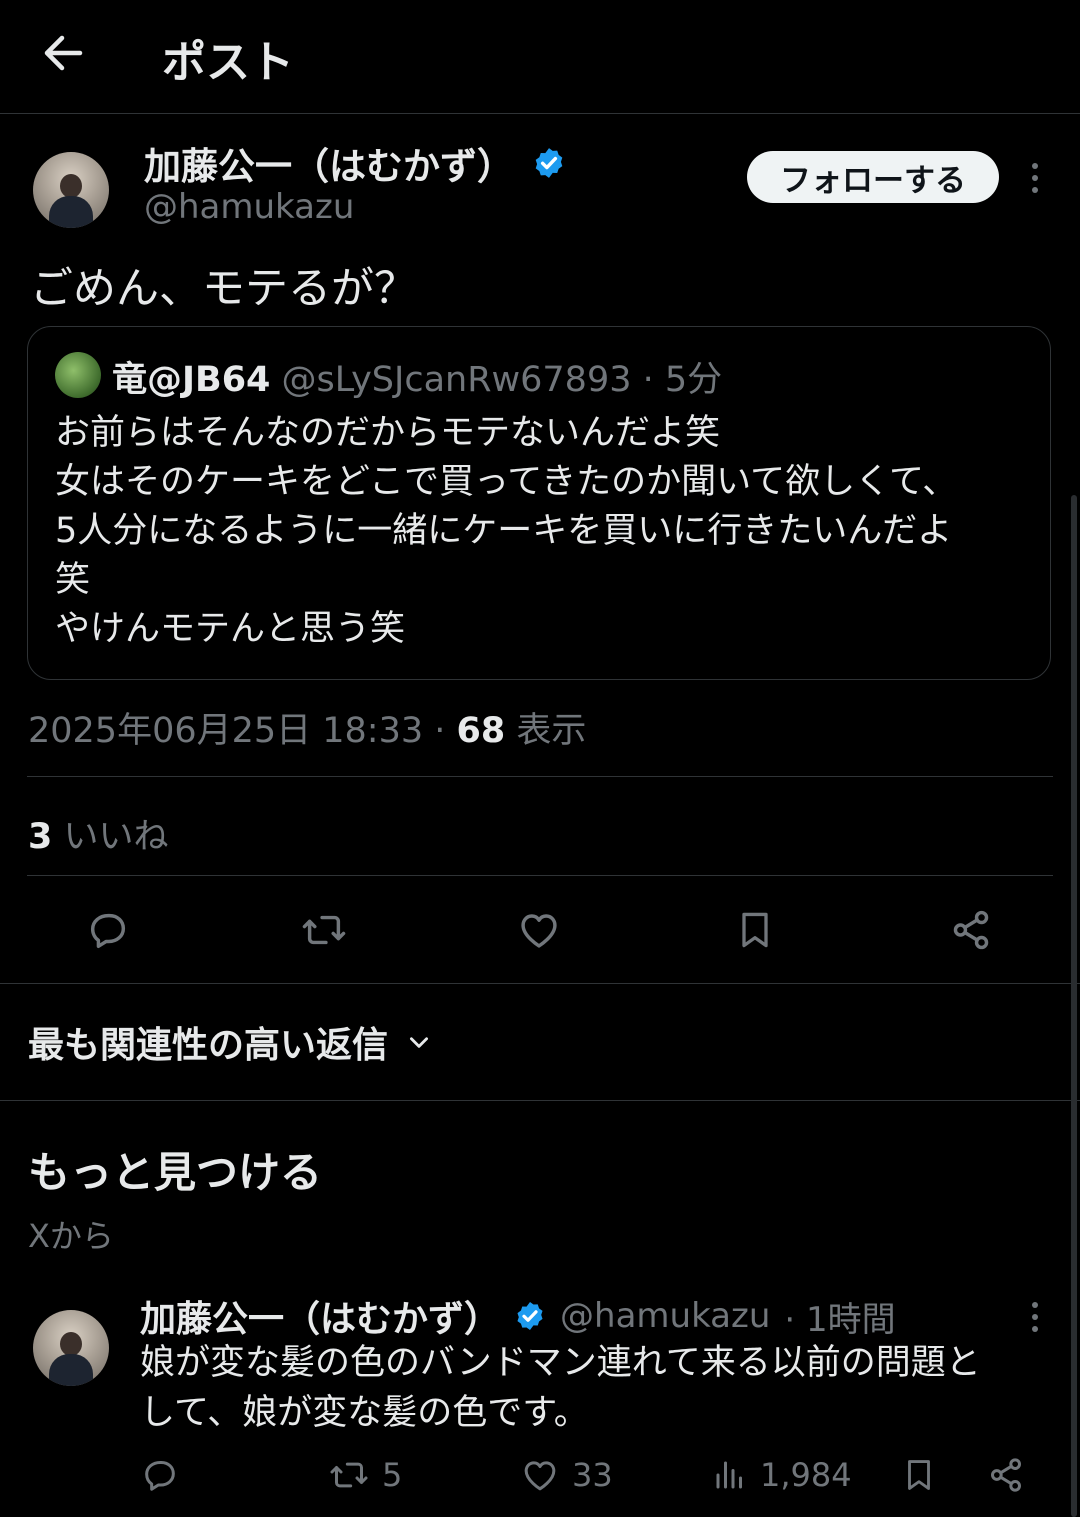 Image resolution: width=1080 pixels, height=1517 pixels. I want to click on quote-line: 笑, so click(73, 580).